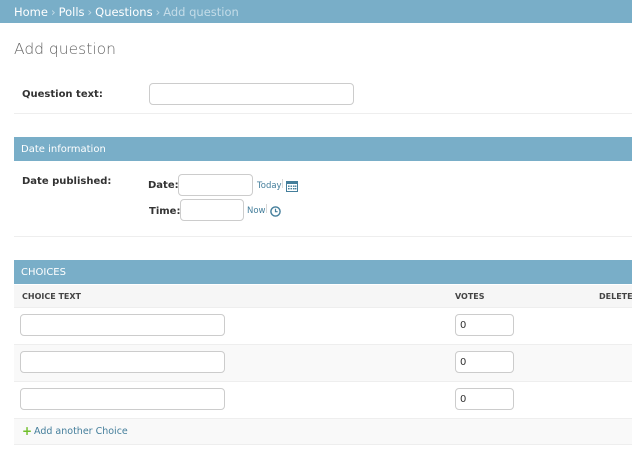 The height and width of the screenshot is (451, 632). What do you see at coordinates (52, 296) in the screenshot?
I see `column-choice-text: CHOICE TEXT` at bounding box center [52, 296].